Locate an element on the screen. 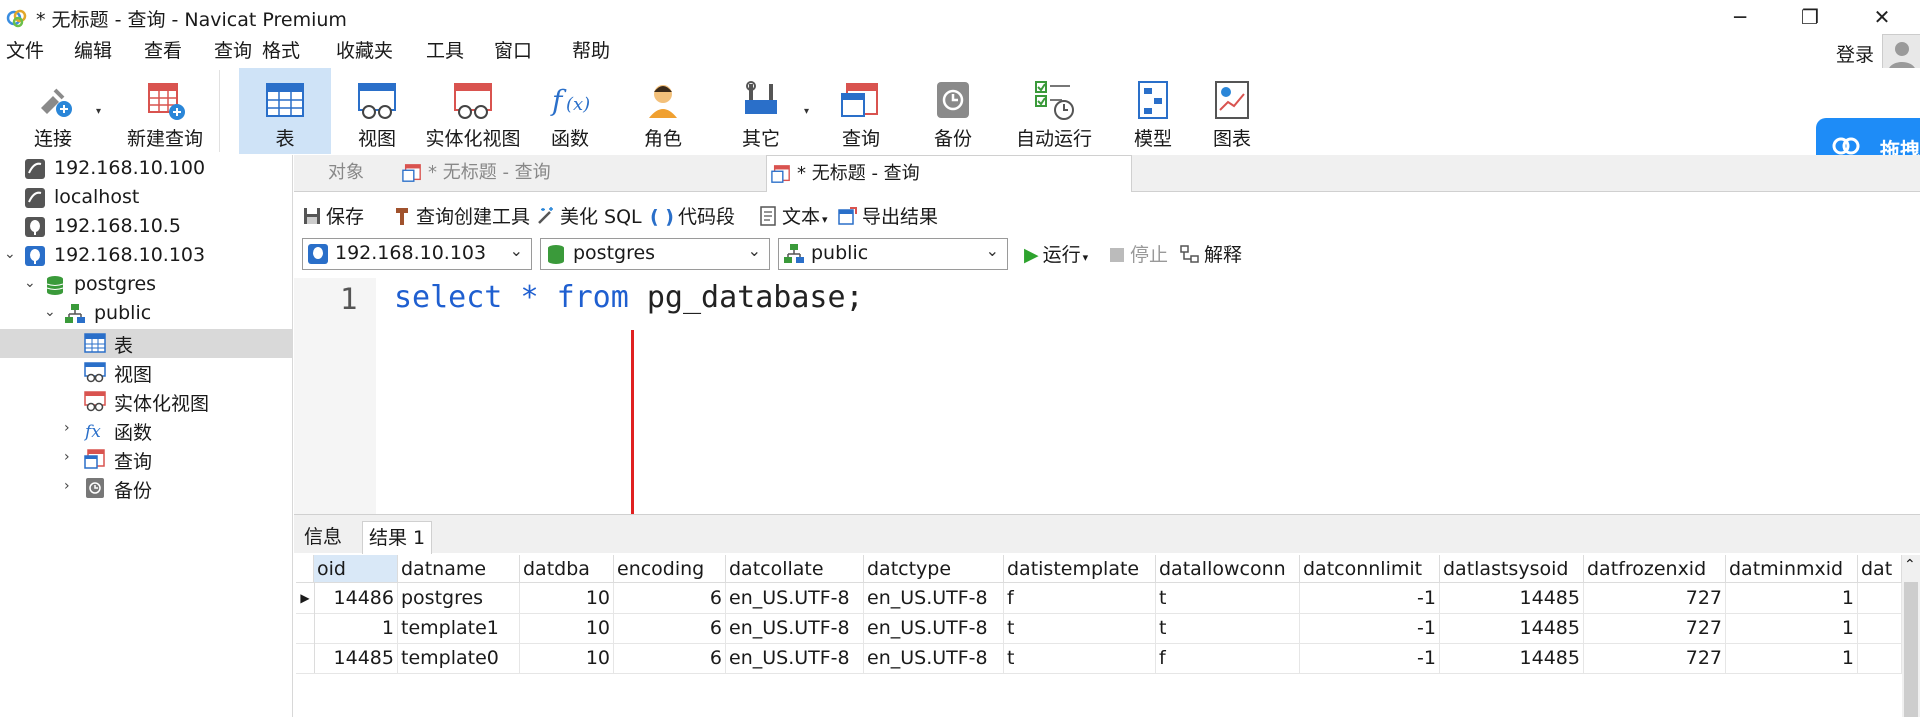 The width and height of the screenshot is (1920, 717). tree-node-connection-localhost: localhost is located at coordinates (146, 198).